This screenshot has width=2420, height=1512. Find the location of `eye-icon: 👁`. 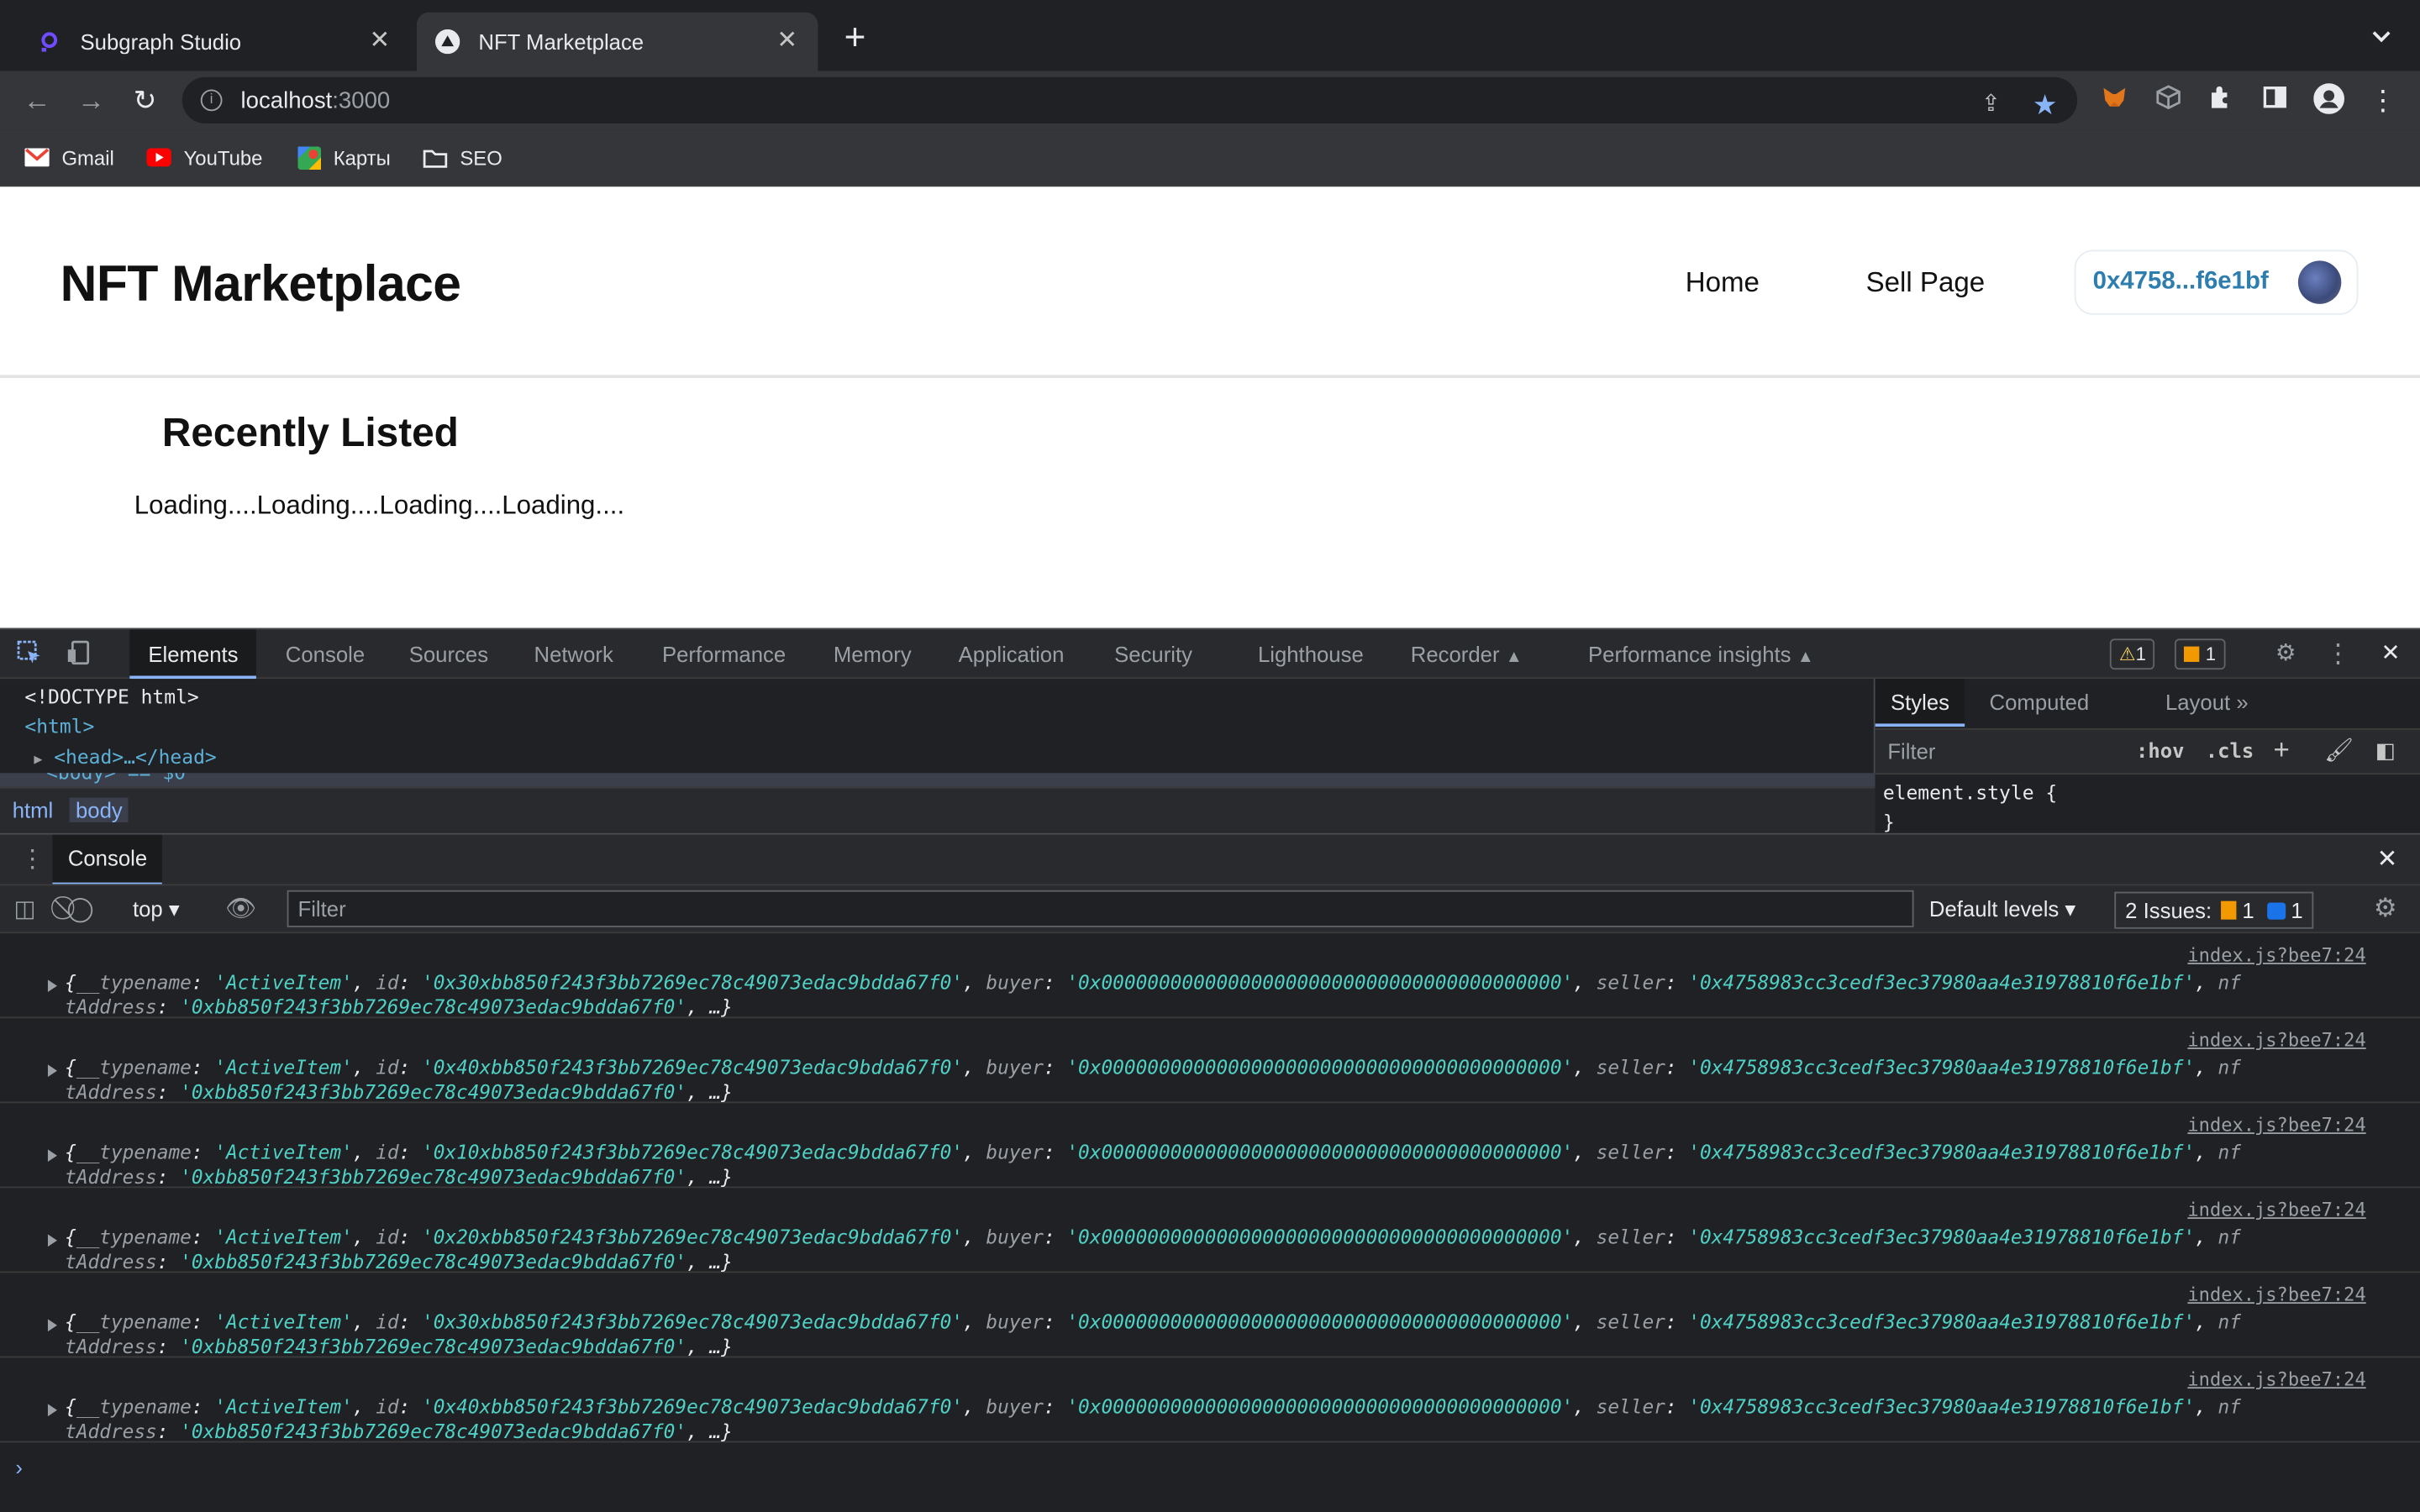

eye-icon: 👁 is located at coordinates (240, 908).